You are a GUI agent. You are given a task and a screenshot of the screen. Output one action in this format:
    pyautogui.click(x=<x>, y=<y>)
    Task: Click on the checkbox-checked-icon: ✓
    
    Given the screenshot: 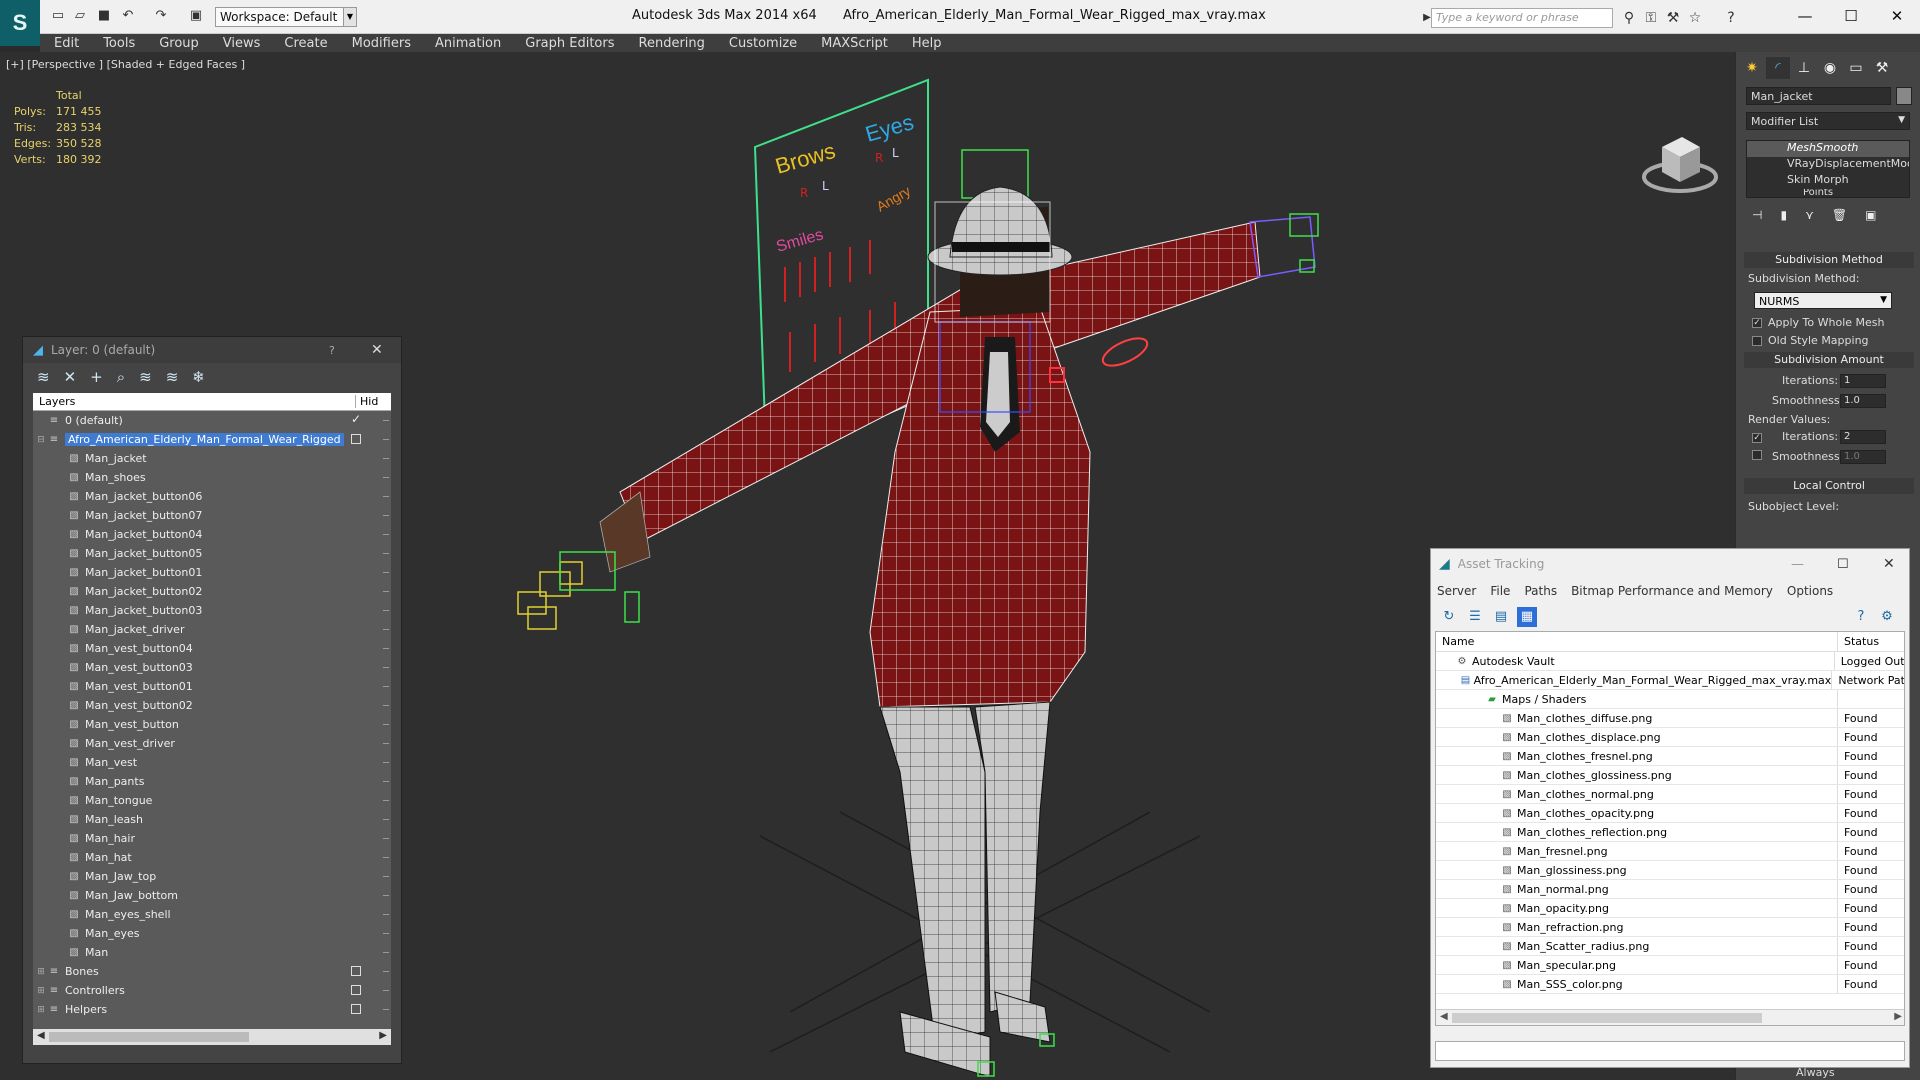 What is the action you would take?
    pyautogui.click(x=1757, y=438)
    